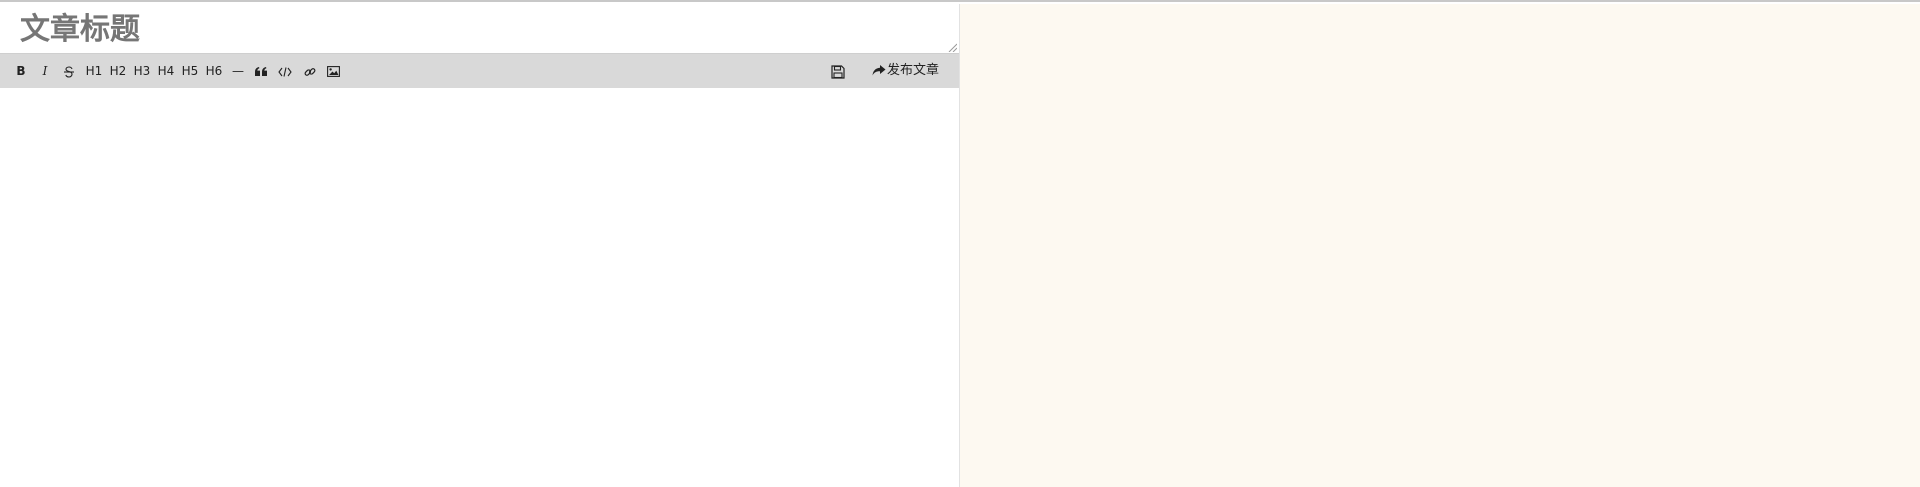 The image size is (1920, 487). What do you see at coordinates (166, 71) in the screenshot?
I see `h4-button: H4` at bounding box center [166, 71].